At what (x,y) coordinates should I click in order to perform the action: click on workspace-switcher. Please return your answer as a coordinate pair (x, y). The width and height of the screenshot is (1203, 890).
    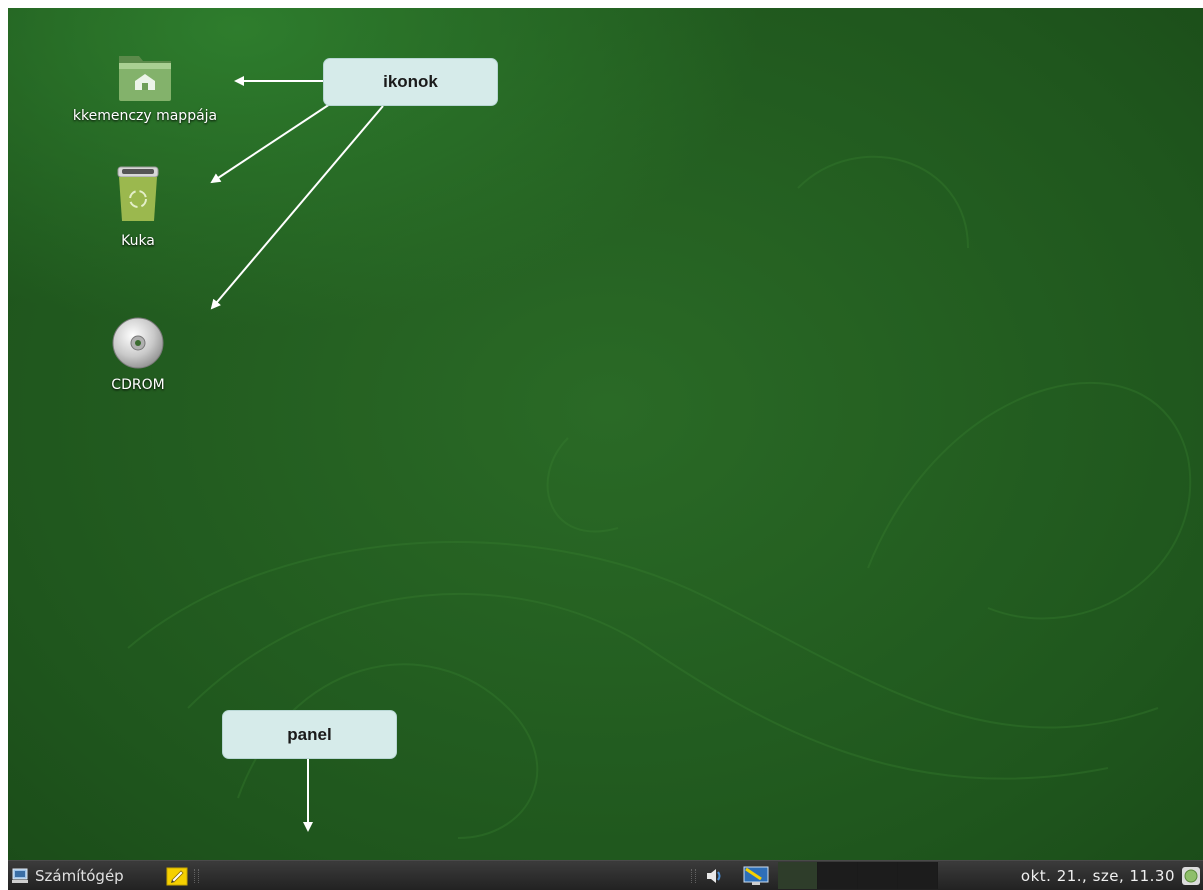
    Looking at the image, I should click on (858, 875).